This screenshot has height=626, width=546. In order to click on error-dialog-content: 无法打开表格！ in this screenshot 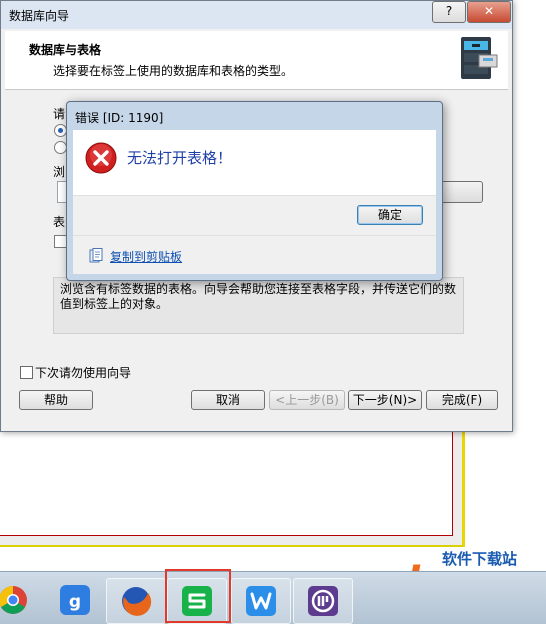, I will do `click(254, 162)`.